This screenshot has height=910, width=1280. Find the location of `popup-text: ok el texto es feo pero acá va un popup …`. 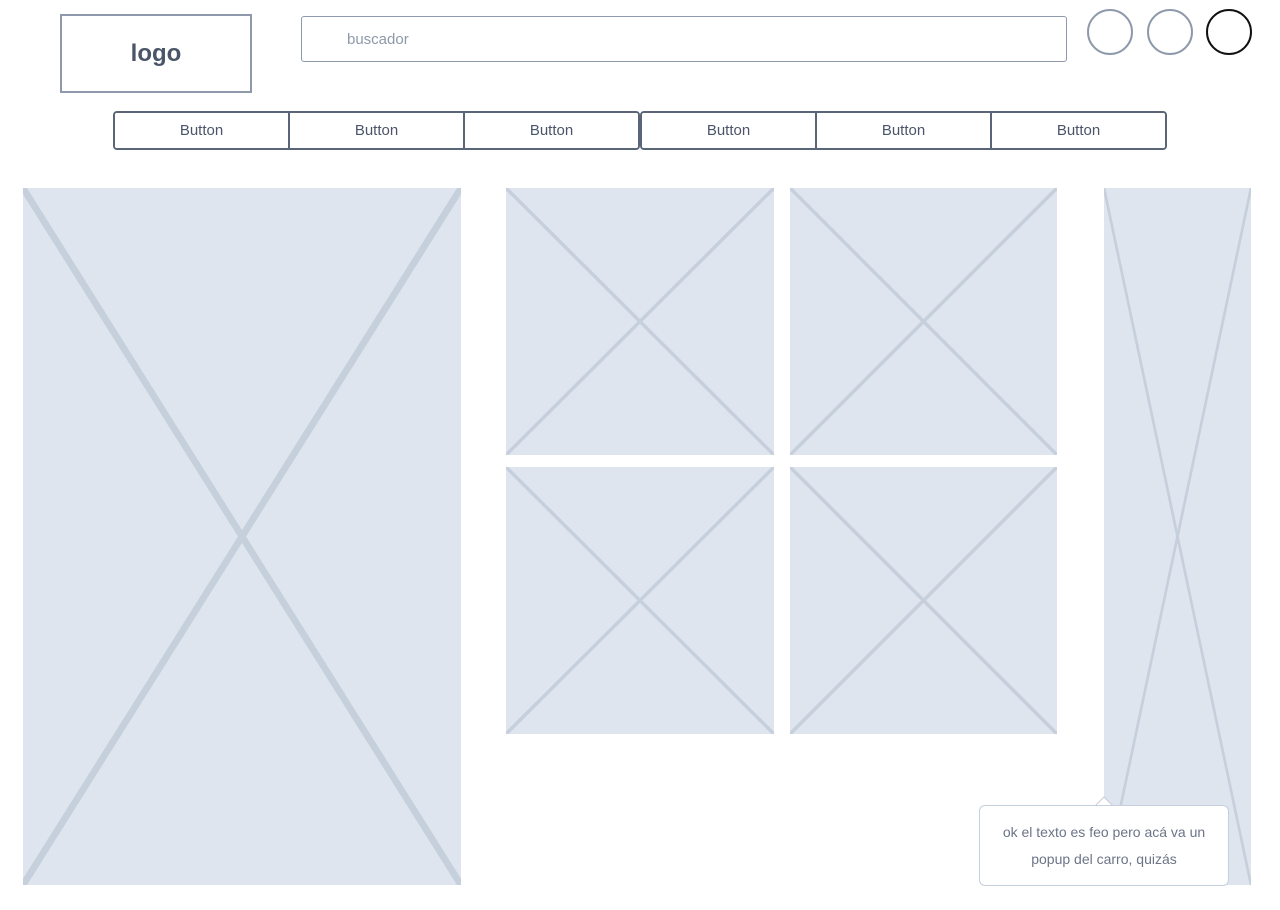

popup-text: ok el texto es feo pero acá va un popup … is located at coordinates (1104, 845).